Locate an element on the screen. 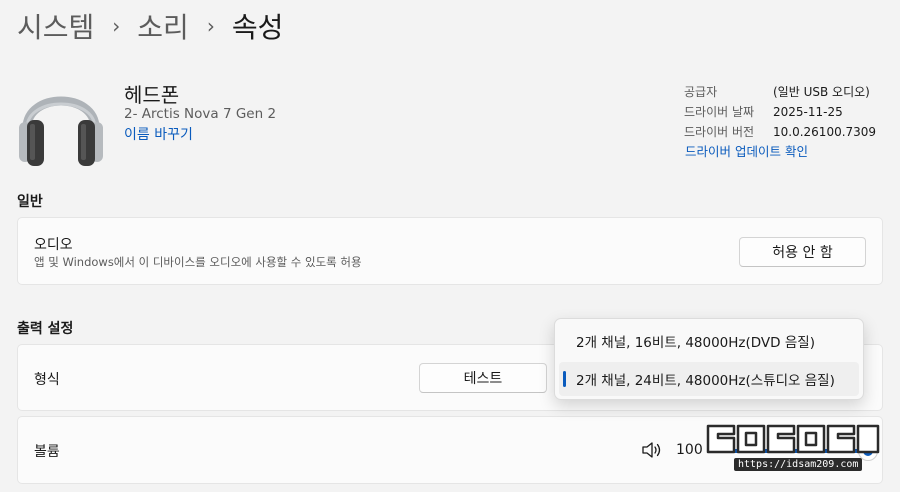  driver-info-row: 공급자 (일반 USB 오디오) is located at coordinates (780, 92).